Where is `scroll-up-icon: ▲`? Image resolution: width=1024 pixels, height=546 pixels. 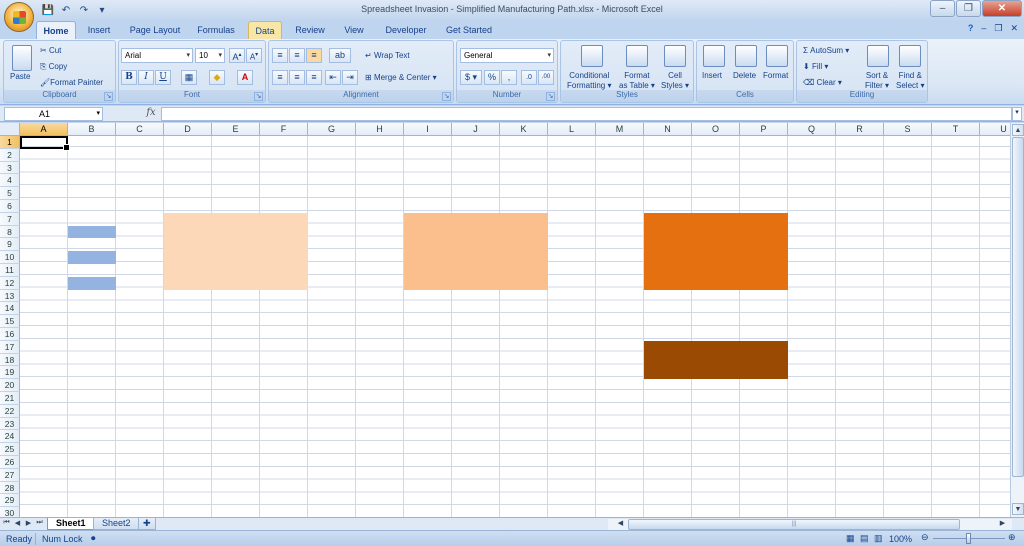 scroll-up-icon: ▲ is located at coordinates (1018, 130).